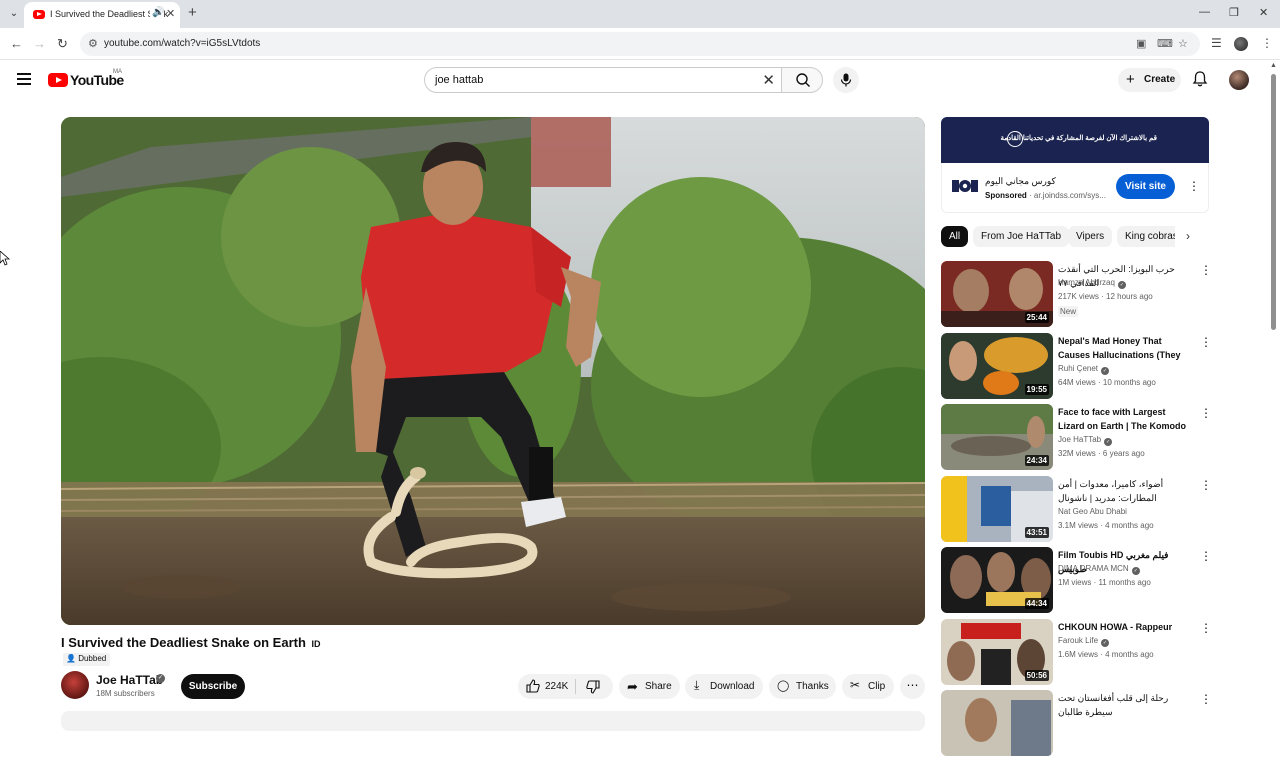 The image size is (1280, 758). I want to click on chevron-right-icon: ›, so click(1188, 236).